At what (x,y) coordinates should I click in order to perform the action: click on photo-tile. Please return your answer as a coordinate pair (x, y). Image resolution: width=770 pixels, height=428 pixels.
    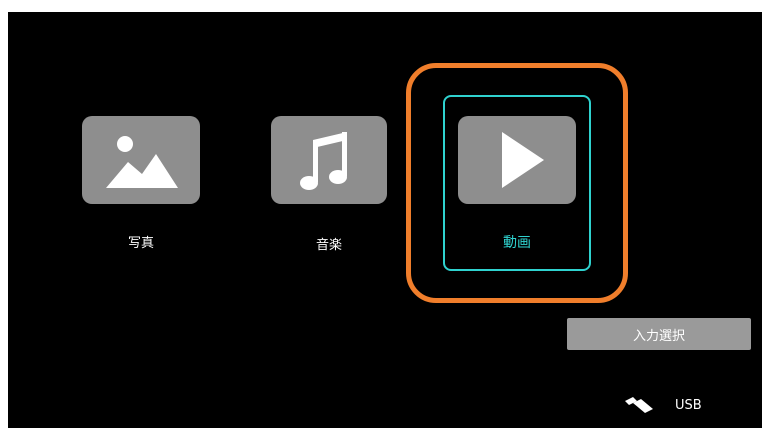
    Looking at the image, I should click on (141, 160).